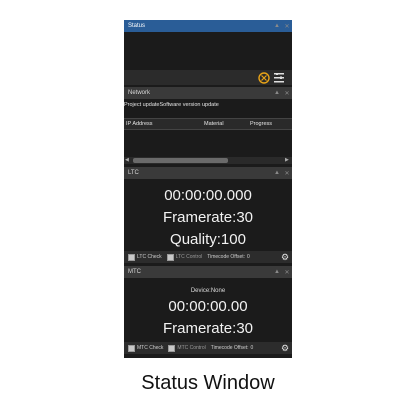 The width and height of the screenshot is (416, 416). I want to click on mtc-panel-body: Device:None 00:00:00.00 Framerate:30, so click(208, 310).